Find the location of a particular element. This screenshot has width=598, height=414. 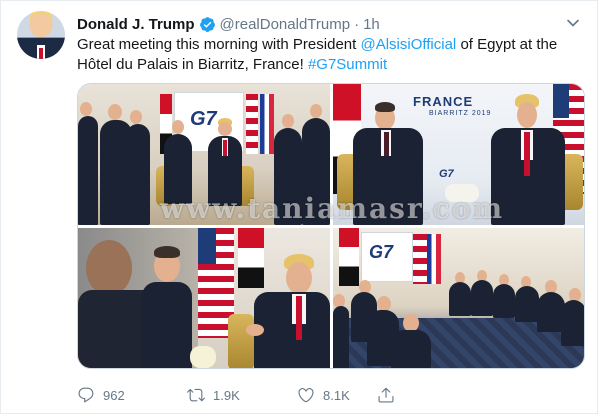

share-icon is located at coordinates (386, 395).